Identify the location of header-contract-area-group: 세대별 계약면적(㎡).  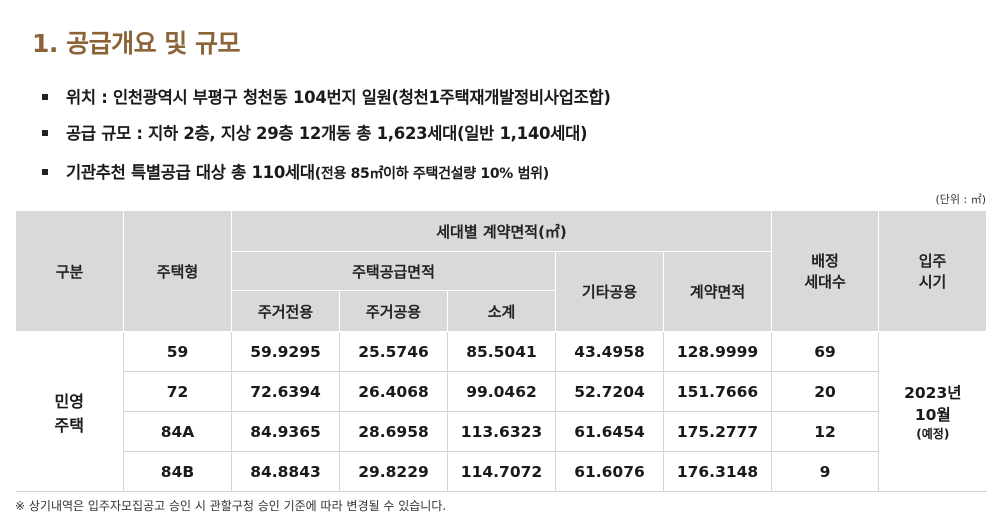
(501, 231).